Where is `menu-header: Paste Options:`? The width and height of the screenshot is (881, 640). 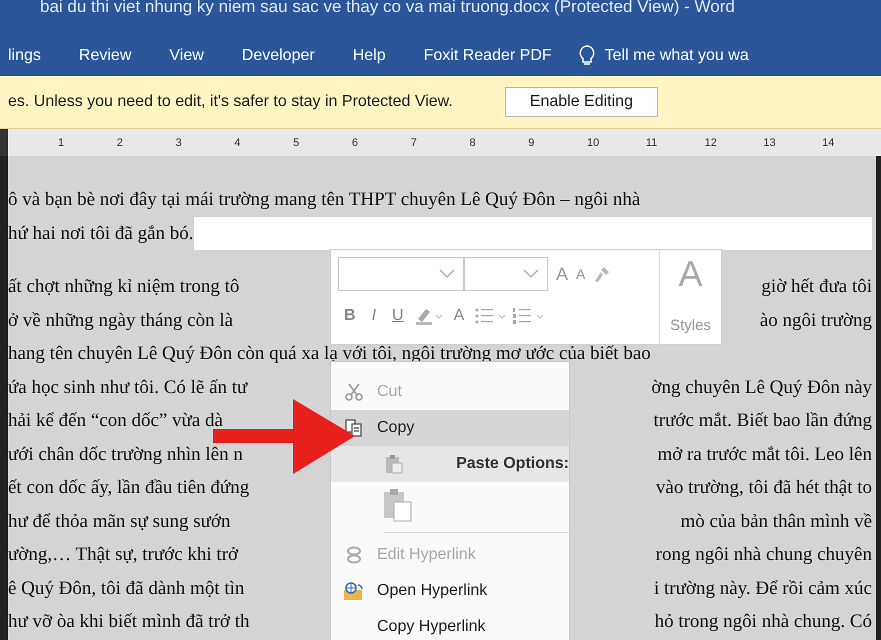
menu-header: Paste Options: is located at coordinates (508, 464).